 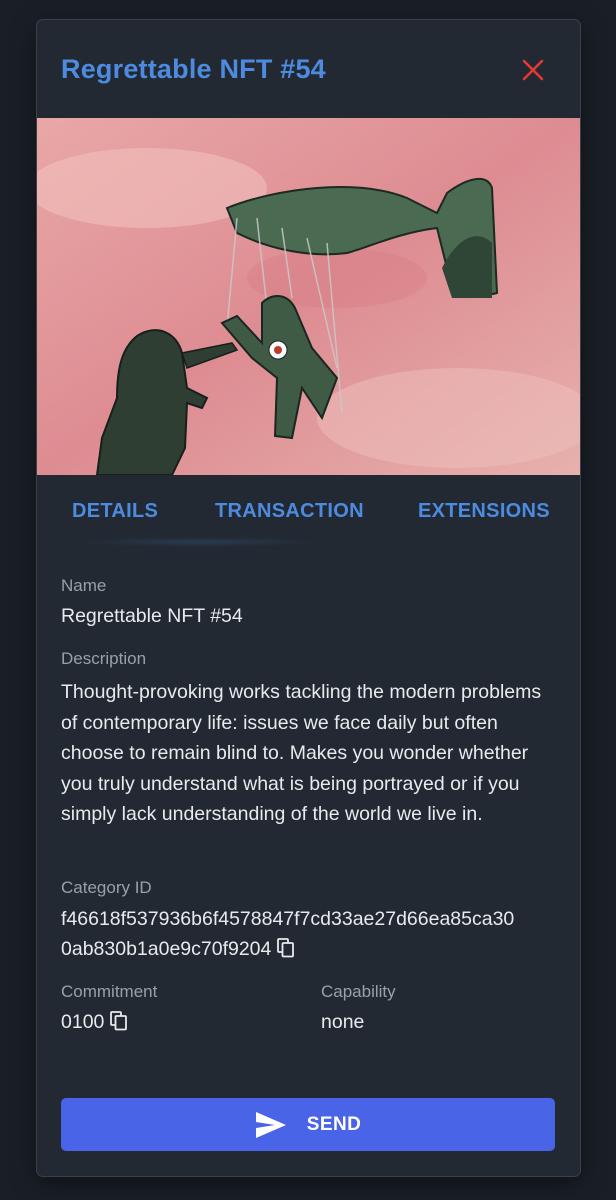 I want to click on copy-category-button, so click(x=286, y=952).